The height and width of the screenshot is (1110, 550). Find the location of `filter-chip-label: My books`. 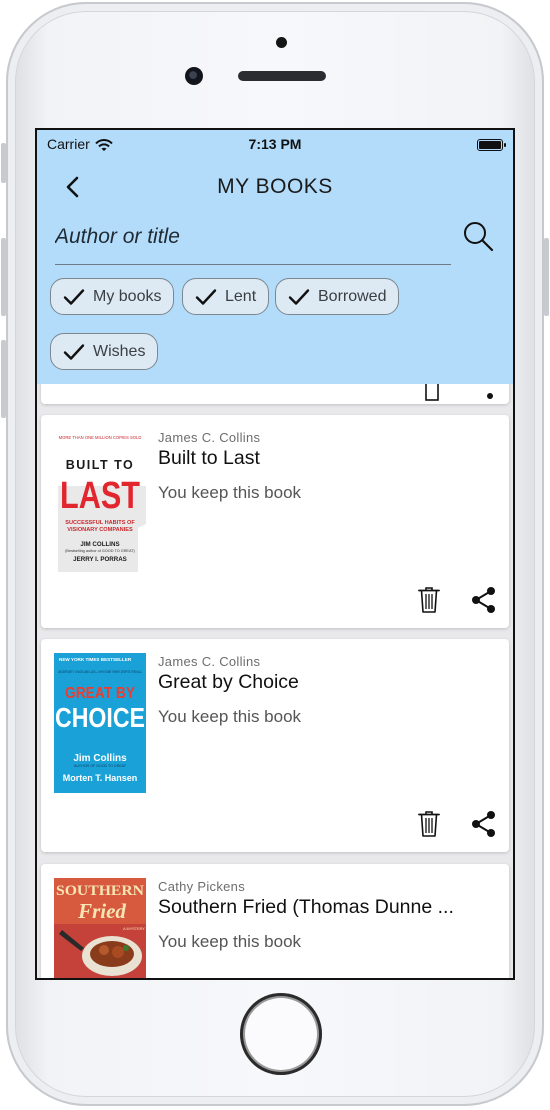

filter-chip-label: My books is located at coordinates (127, 296).